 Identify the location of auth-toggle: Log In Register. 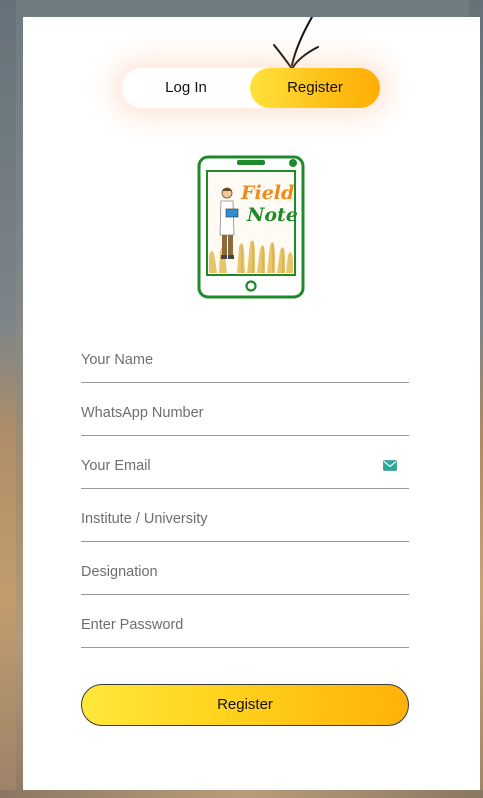
(251, 88).